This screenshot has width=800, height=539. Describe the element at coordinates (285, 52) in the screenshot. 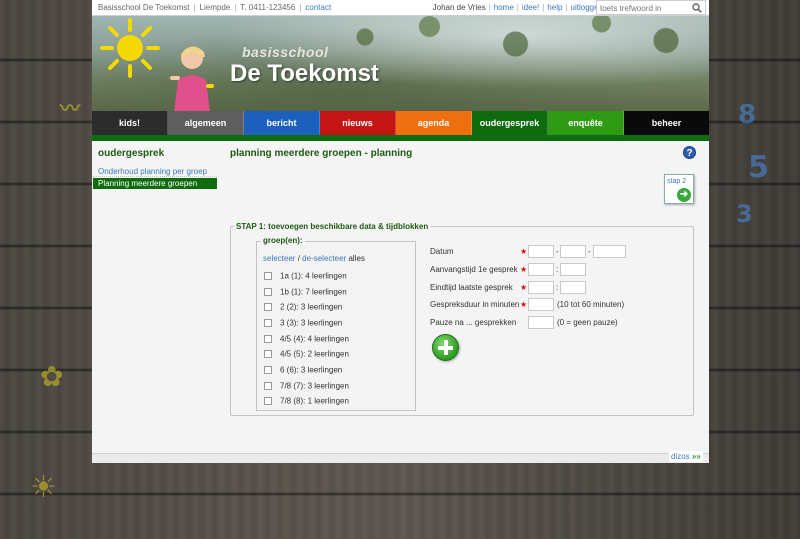

I see `brand-subtitle: basisschool` at that location.